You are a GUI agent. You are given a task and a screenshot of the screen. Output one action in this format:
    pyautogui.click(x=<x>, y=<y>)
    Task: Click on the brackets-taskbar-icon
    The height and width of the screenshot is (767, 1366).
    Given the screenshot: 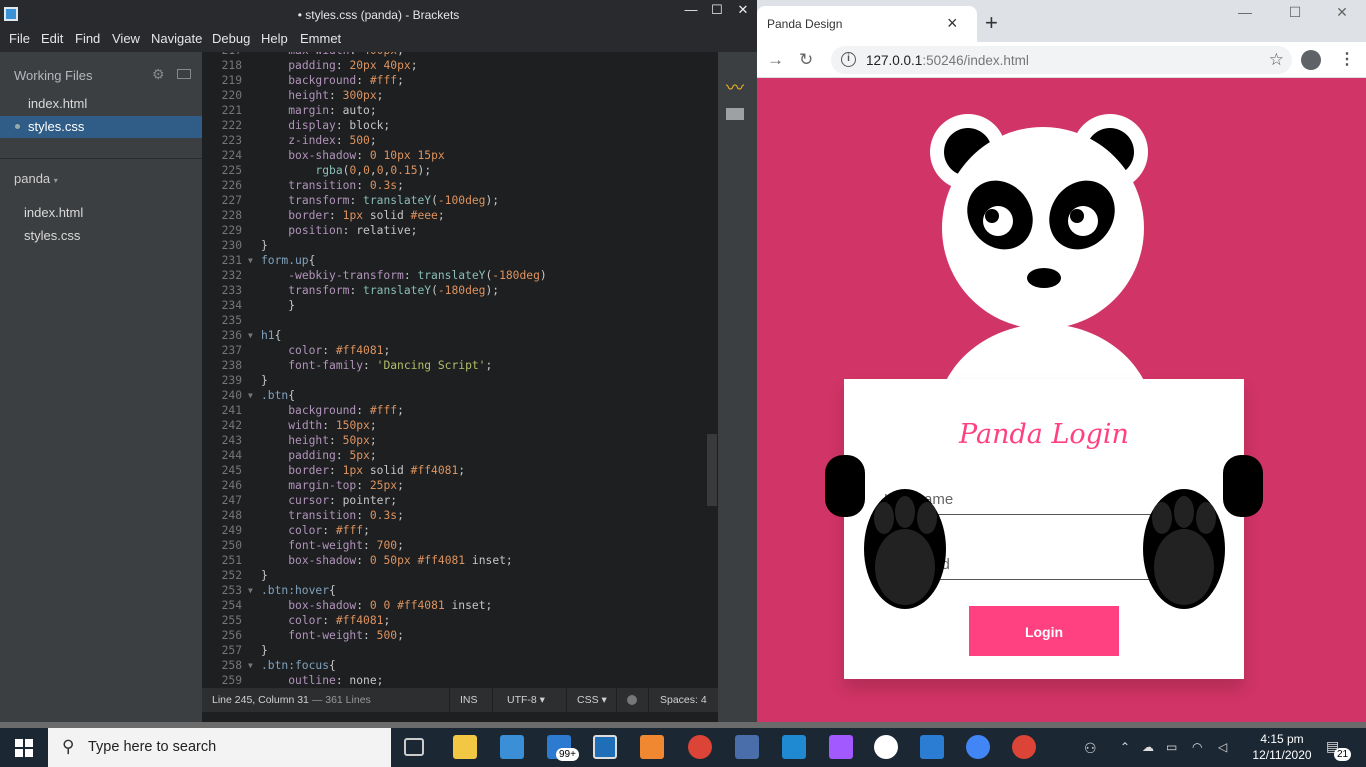 What is the action you would take?
    pyautogui.click(x=605, y=747)
    